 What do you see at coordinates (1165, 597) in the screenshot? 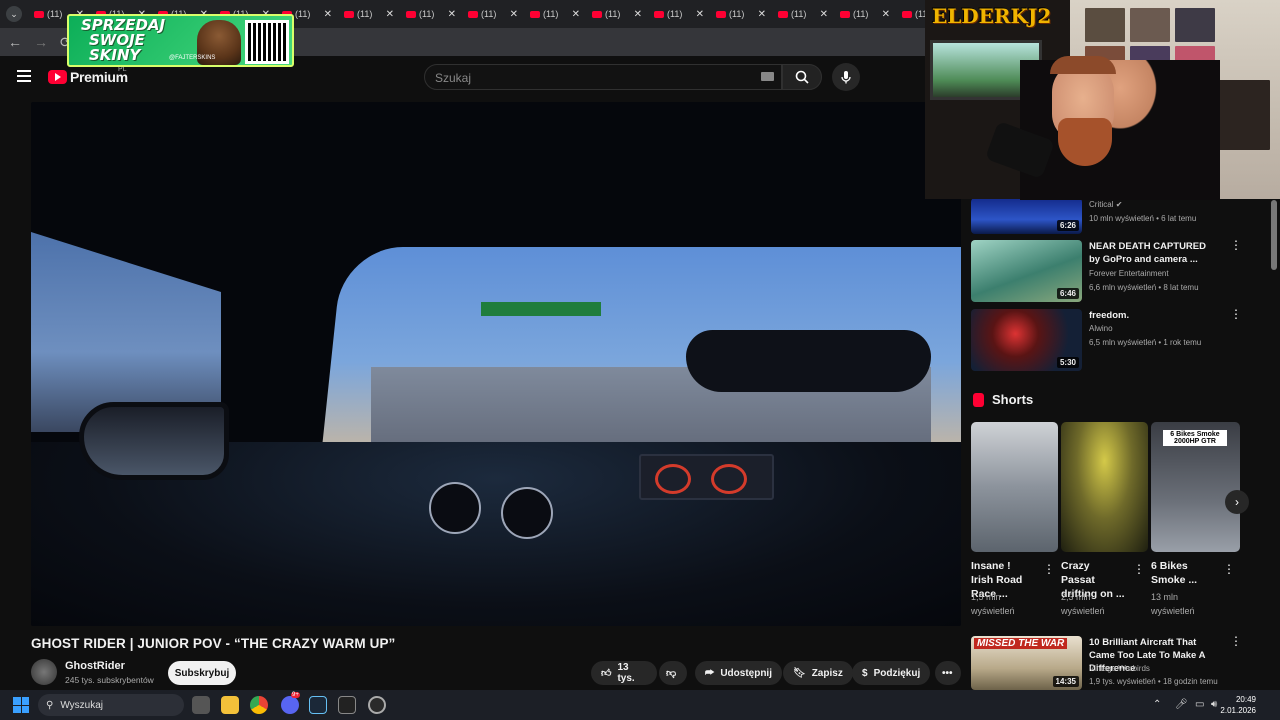
I see `views-count: 13 mln` at bounding box center [1165, 597].